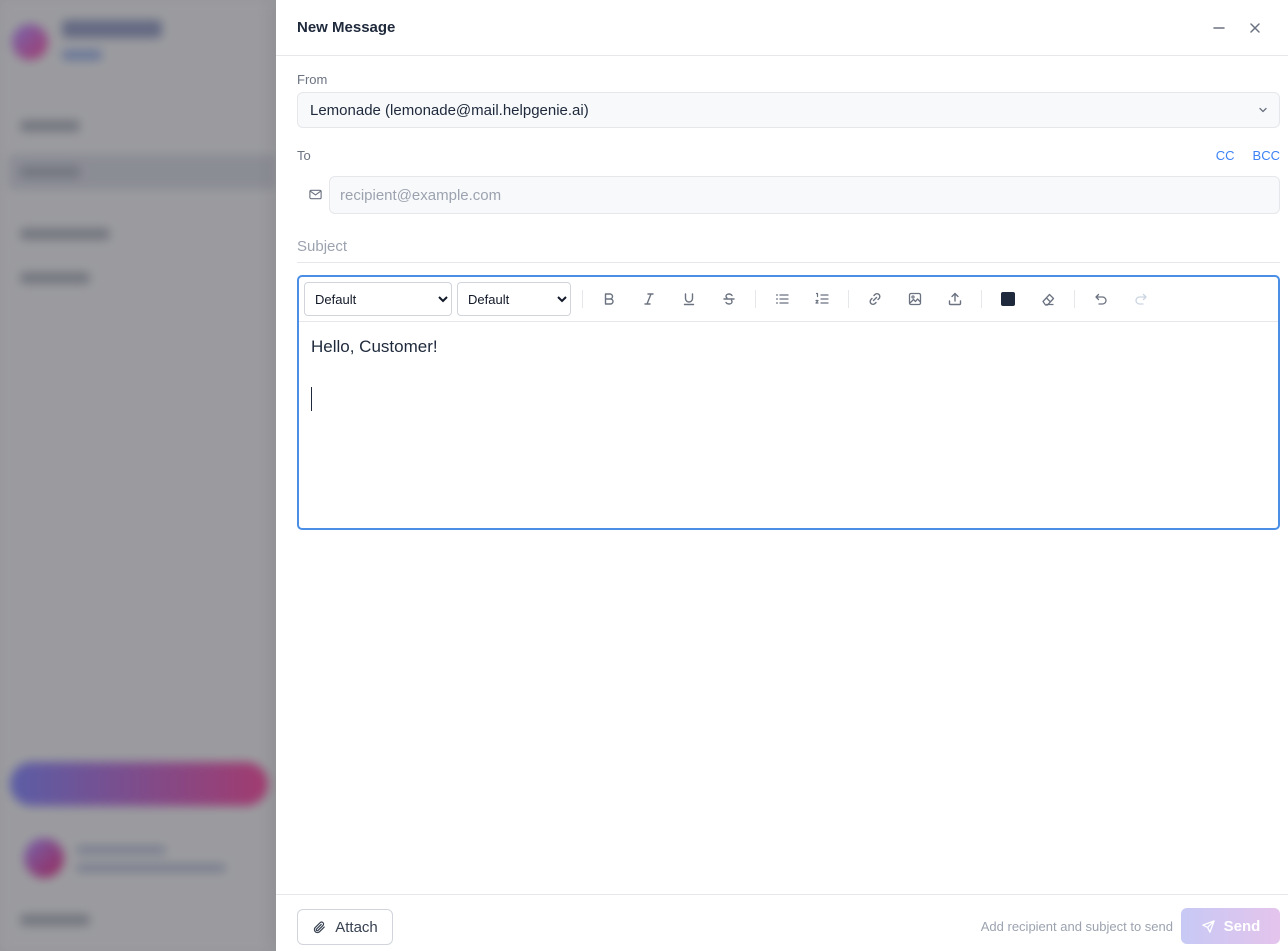  What do you see at coordinates (304, 155) in the screenshot?
I see `to-label: To` at bounding box center [304, 155].